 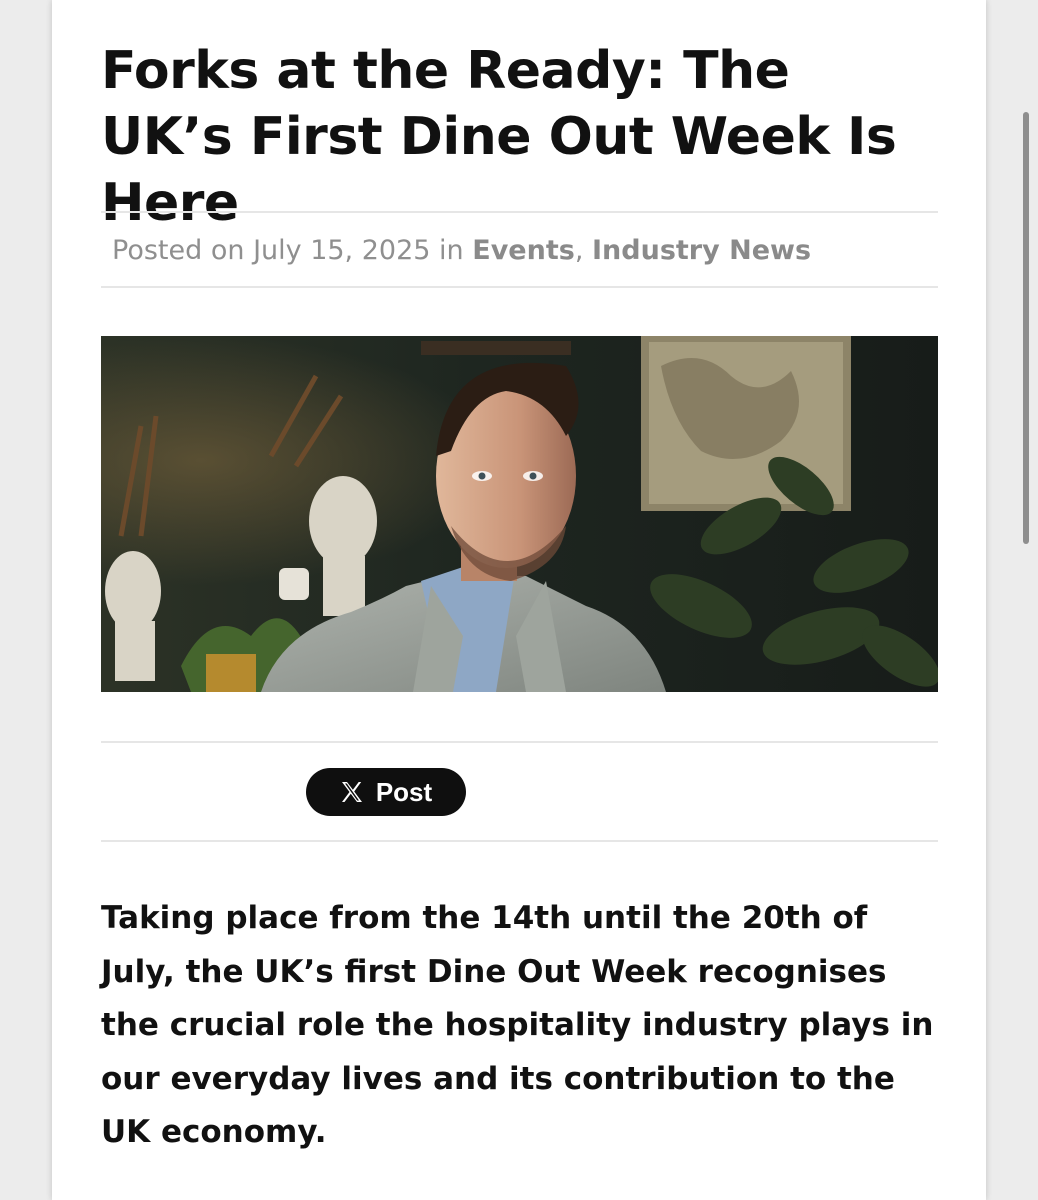 I want to click on in-label: in, so click(x=451, y=250).